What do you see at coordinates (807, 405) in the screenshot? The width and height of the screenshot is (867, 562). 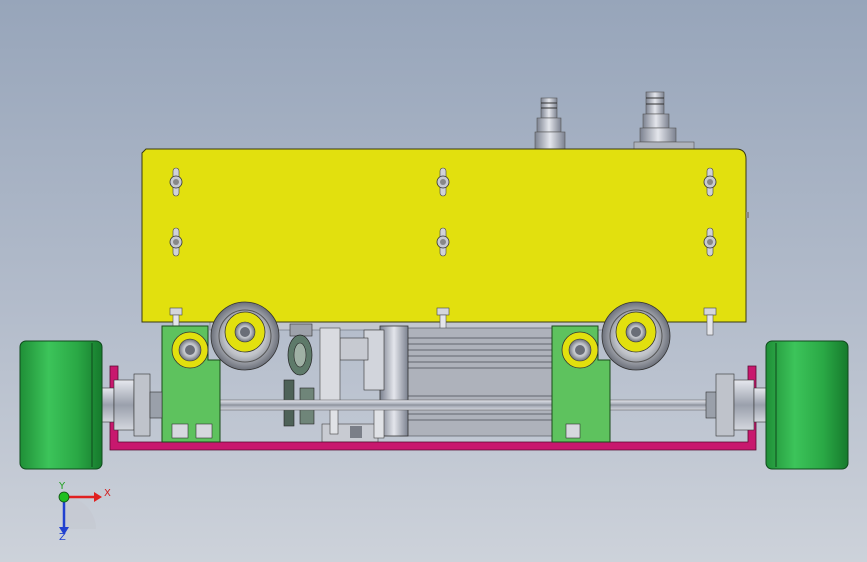 I see `right-wheel` at bounding box center [807, 405].